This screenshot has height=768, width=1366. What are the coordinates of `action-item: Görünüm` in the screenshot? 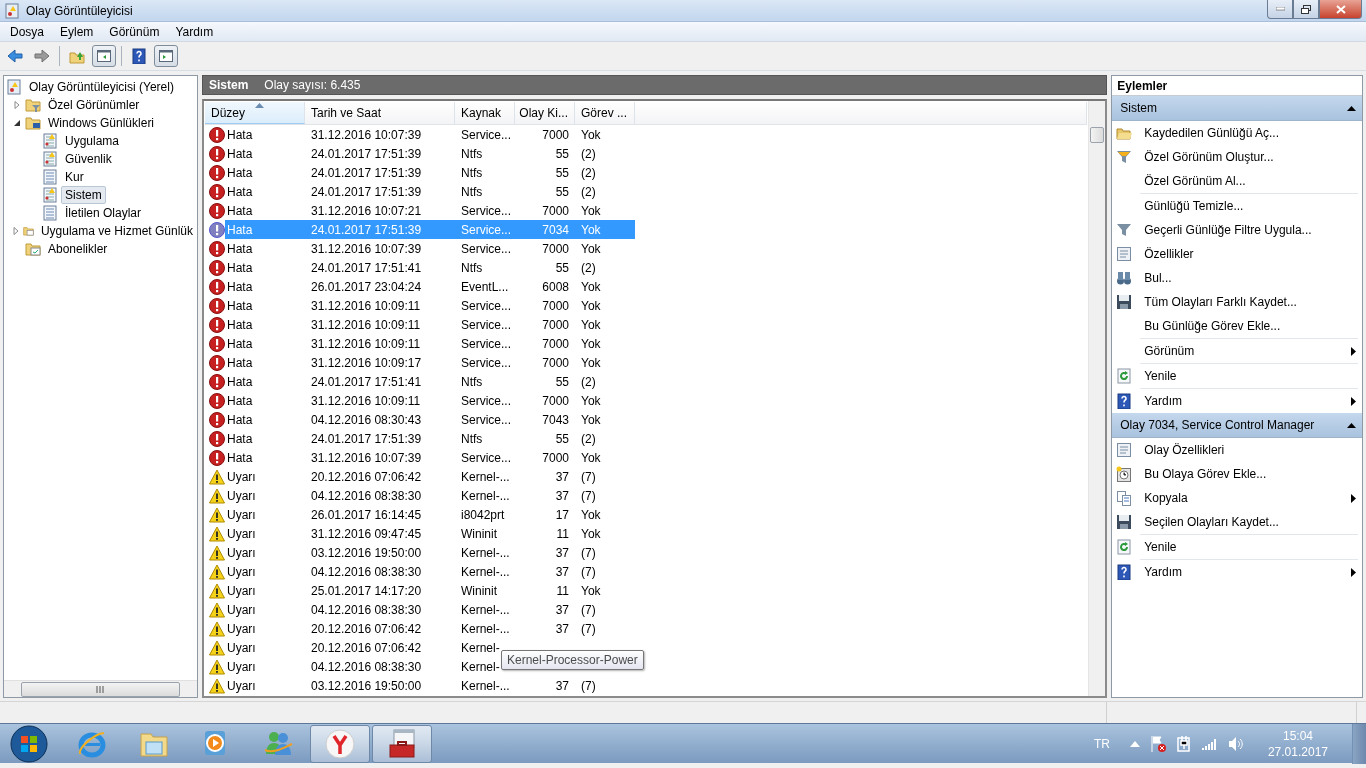 It's located at (1234, 351).